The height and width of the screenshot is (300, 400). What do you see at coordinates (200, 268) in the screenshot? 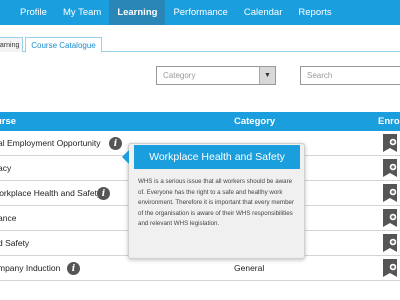
I see `table-row: mpany Induction i General` at bounding box center [200, 268].